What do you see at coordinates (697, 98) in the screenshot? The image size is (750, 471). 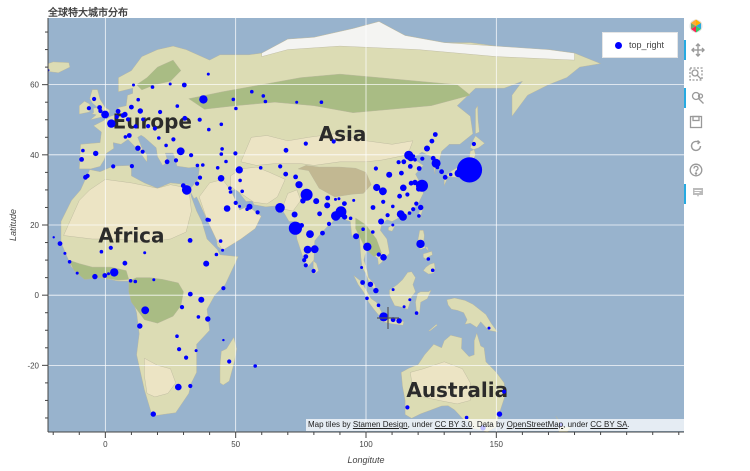 I see `wheel-zoom-tool-icon` at bounding box center [697, 98].